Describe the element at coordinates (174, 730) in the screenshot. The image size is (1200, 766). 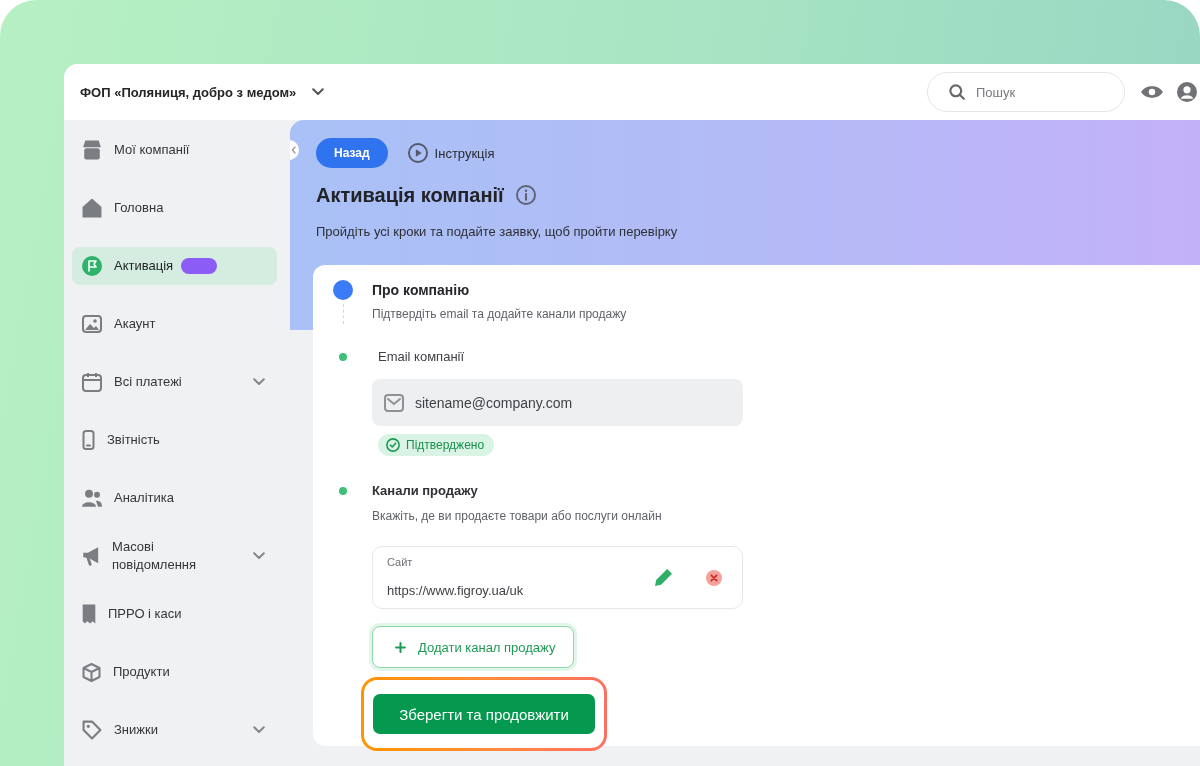
I see `sidebar-item: Знижки` at that location.